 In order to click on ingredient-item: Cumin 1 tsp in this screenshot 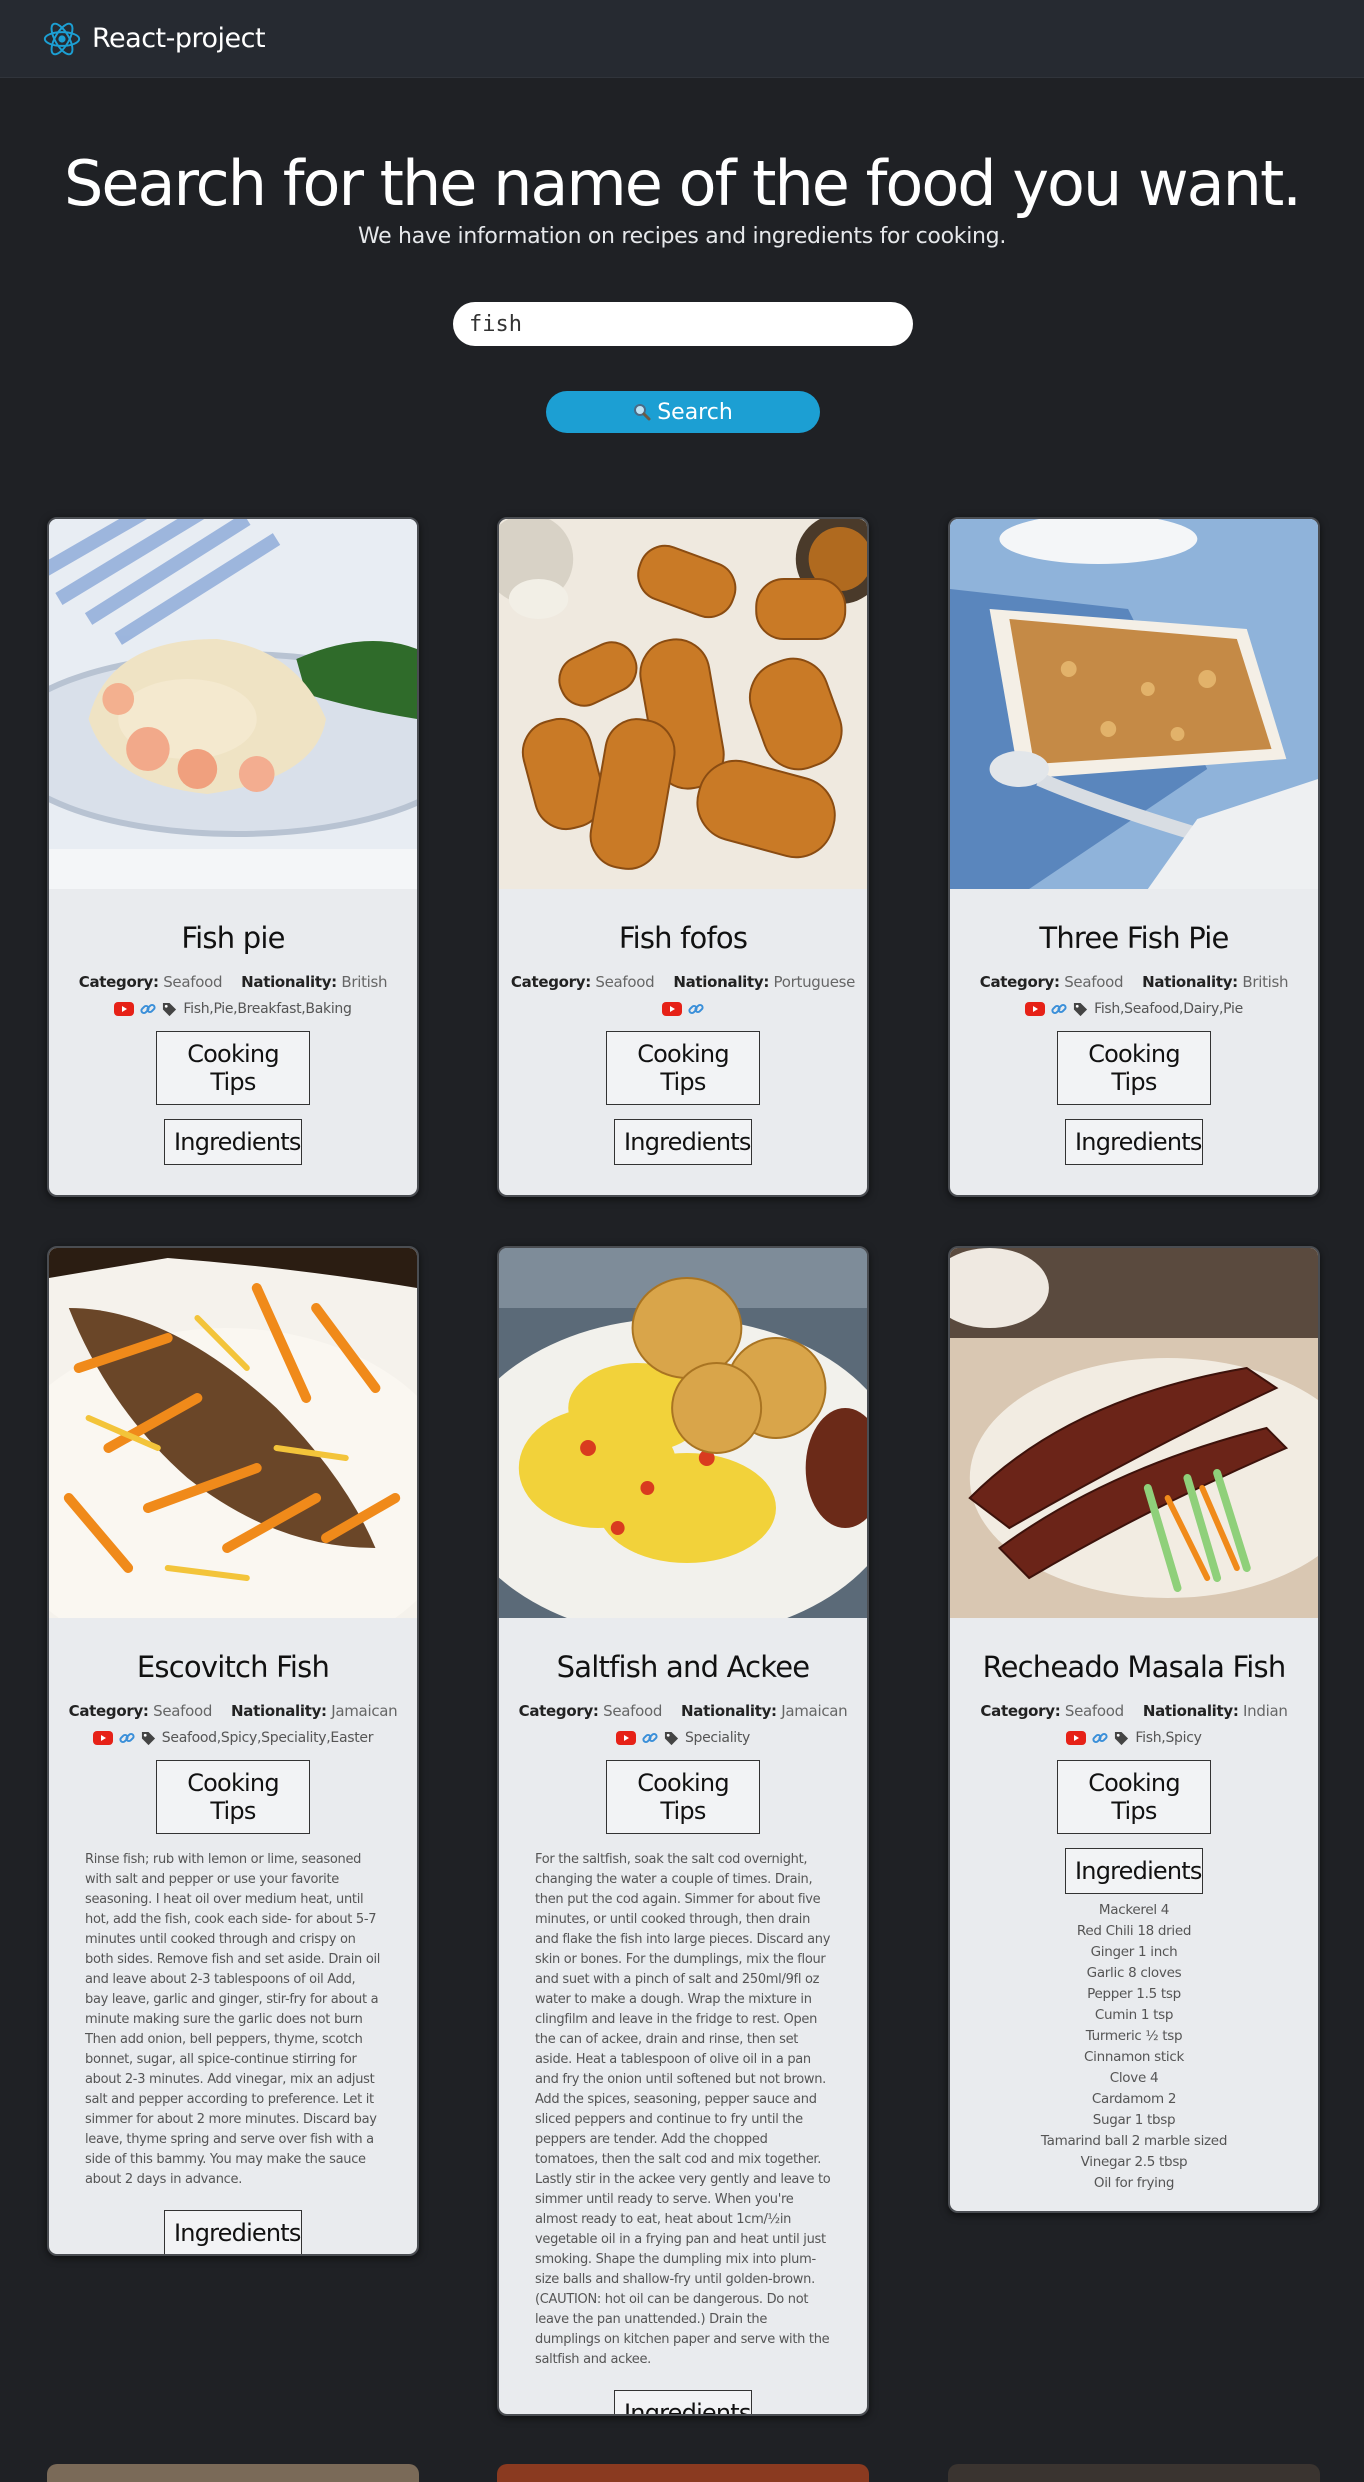, I will do `click(1134, 2015)`.